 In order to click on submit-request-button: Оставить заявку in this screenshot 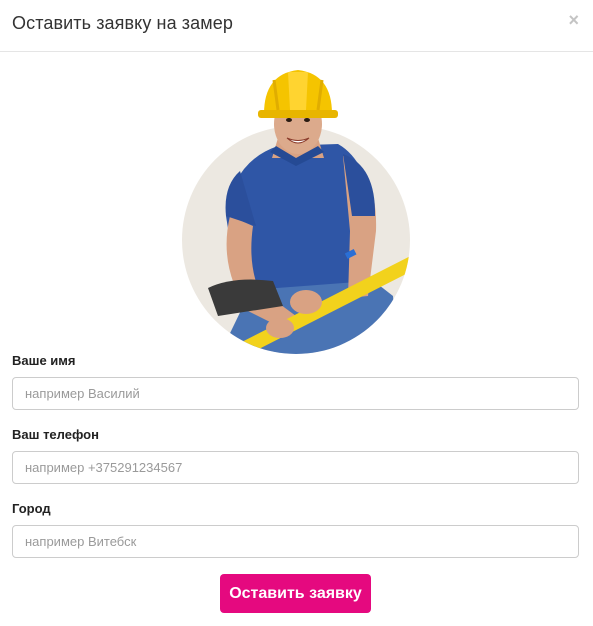, I will do `click(295, 593)`.